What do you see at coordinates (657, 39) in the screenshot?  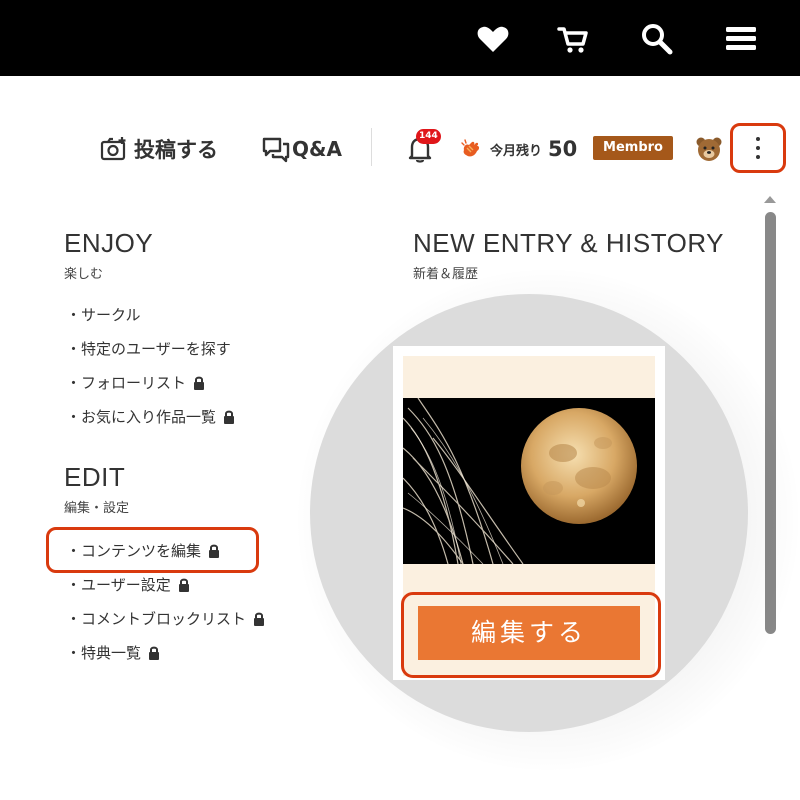 I see `search-icon` at bounding box center [657, 39].